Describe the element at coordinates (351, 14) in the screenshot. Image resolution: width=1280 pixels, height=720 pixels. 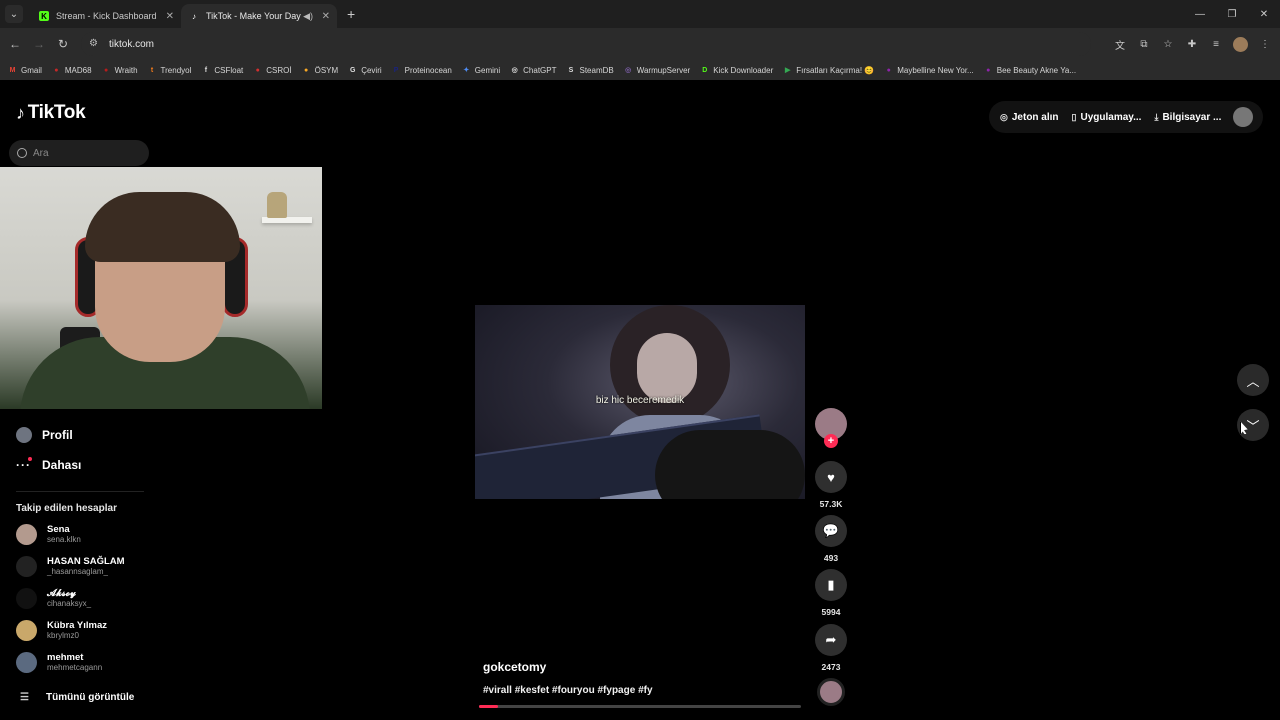
I see `new-tab-button: +` at that location.